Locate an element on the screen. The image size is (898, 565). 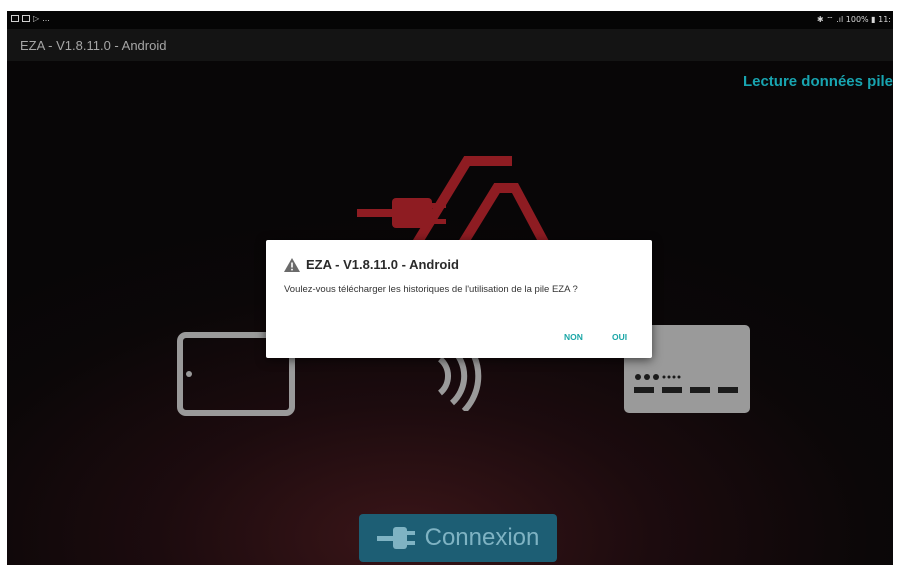
connexion-button: Connexion is located at coordinates (458, 538).